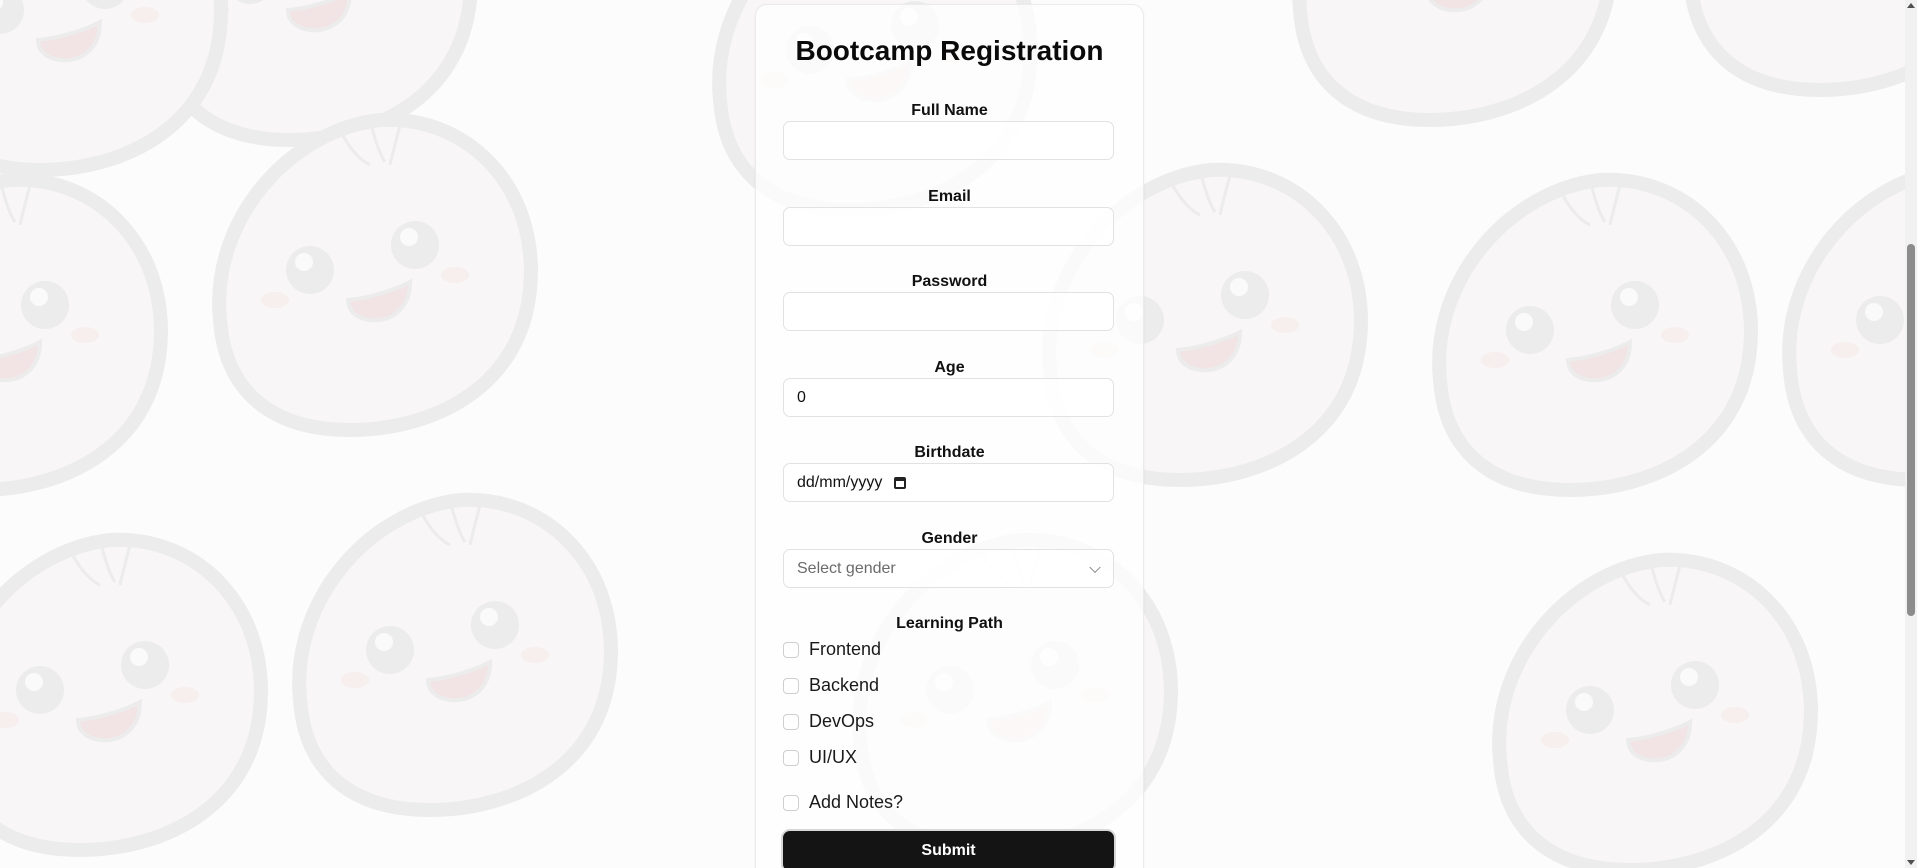  Describe the element at coordinates (1911, 862) in the screenshot. I see `scroll-down-arrow-icon` at that location.